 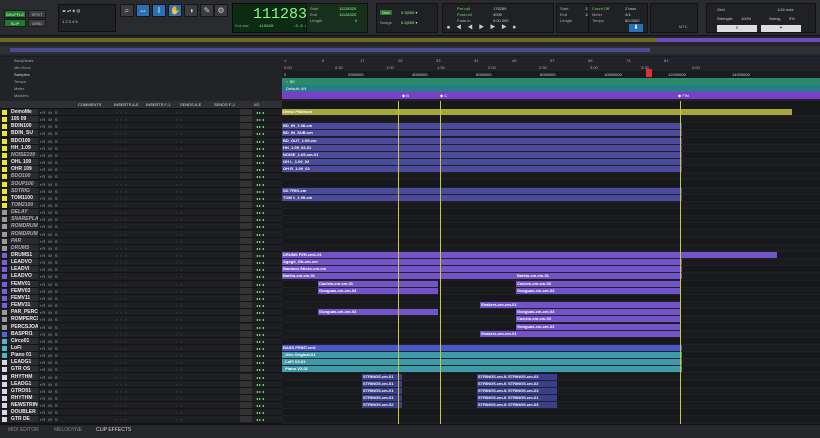 What do you see at coordinates (386, 12) in the screenshot?
I see `grid-label: Grid` at bounding box center [386, 12].